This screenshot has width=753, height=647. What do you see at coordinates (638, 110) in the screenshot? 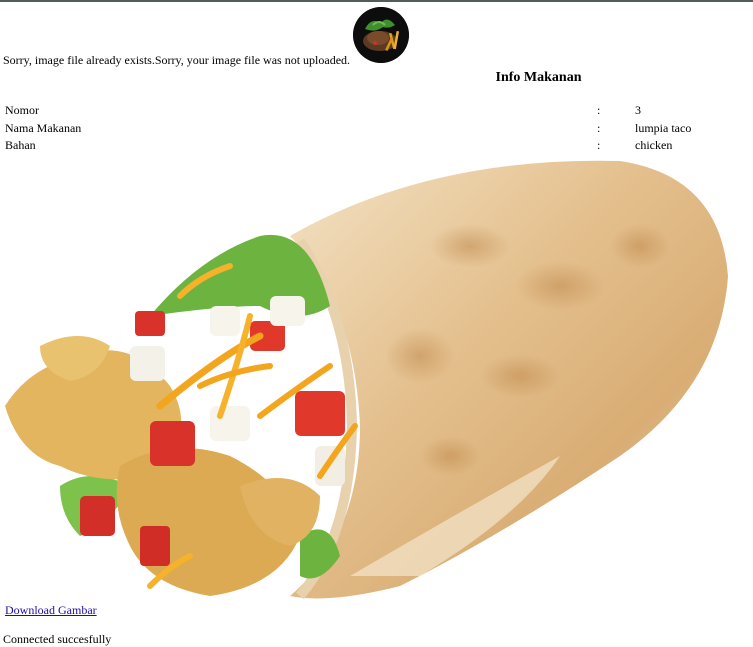
I see `info-value: 3` at bounding box center [638, 110].